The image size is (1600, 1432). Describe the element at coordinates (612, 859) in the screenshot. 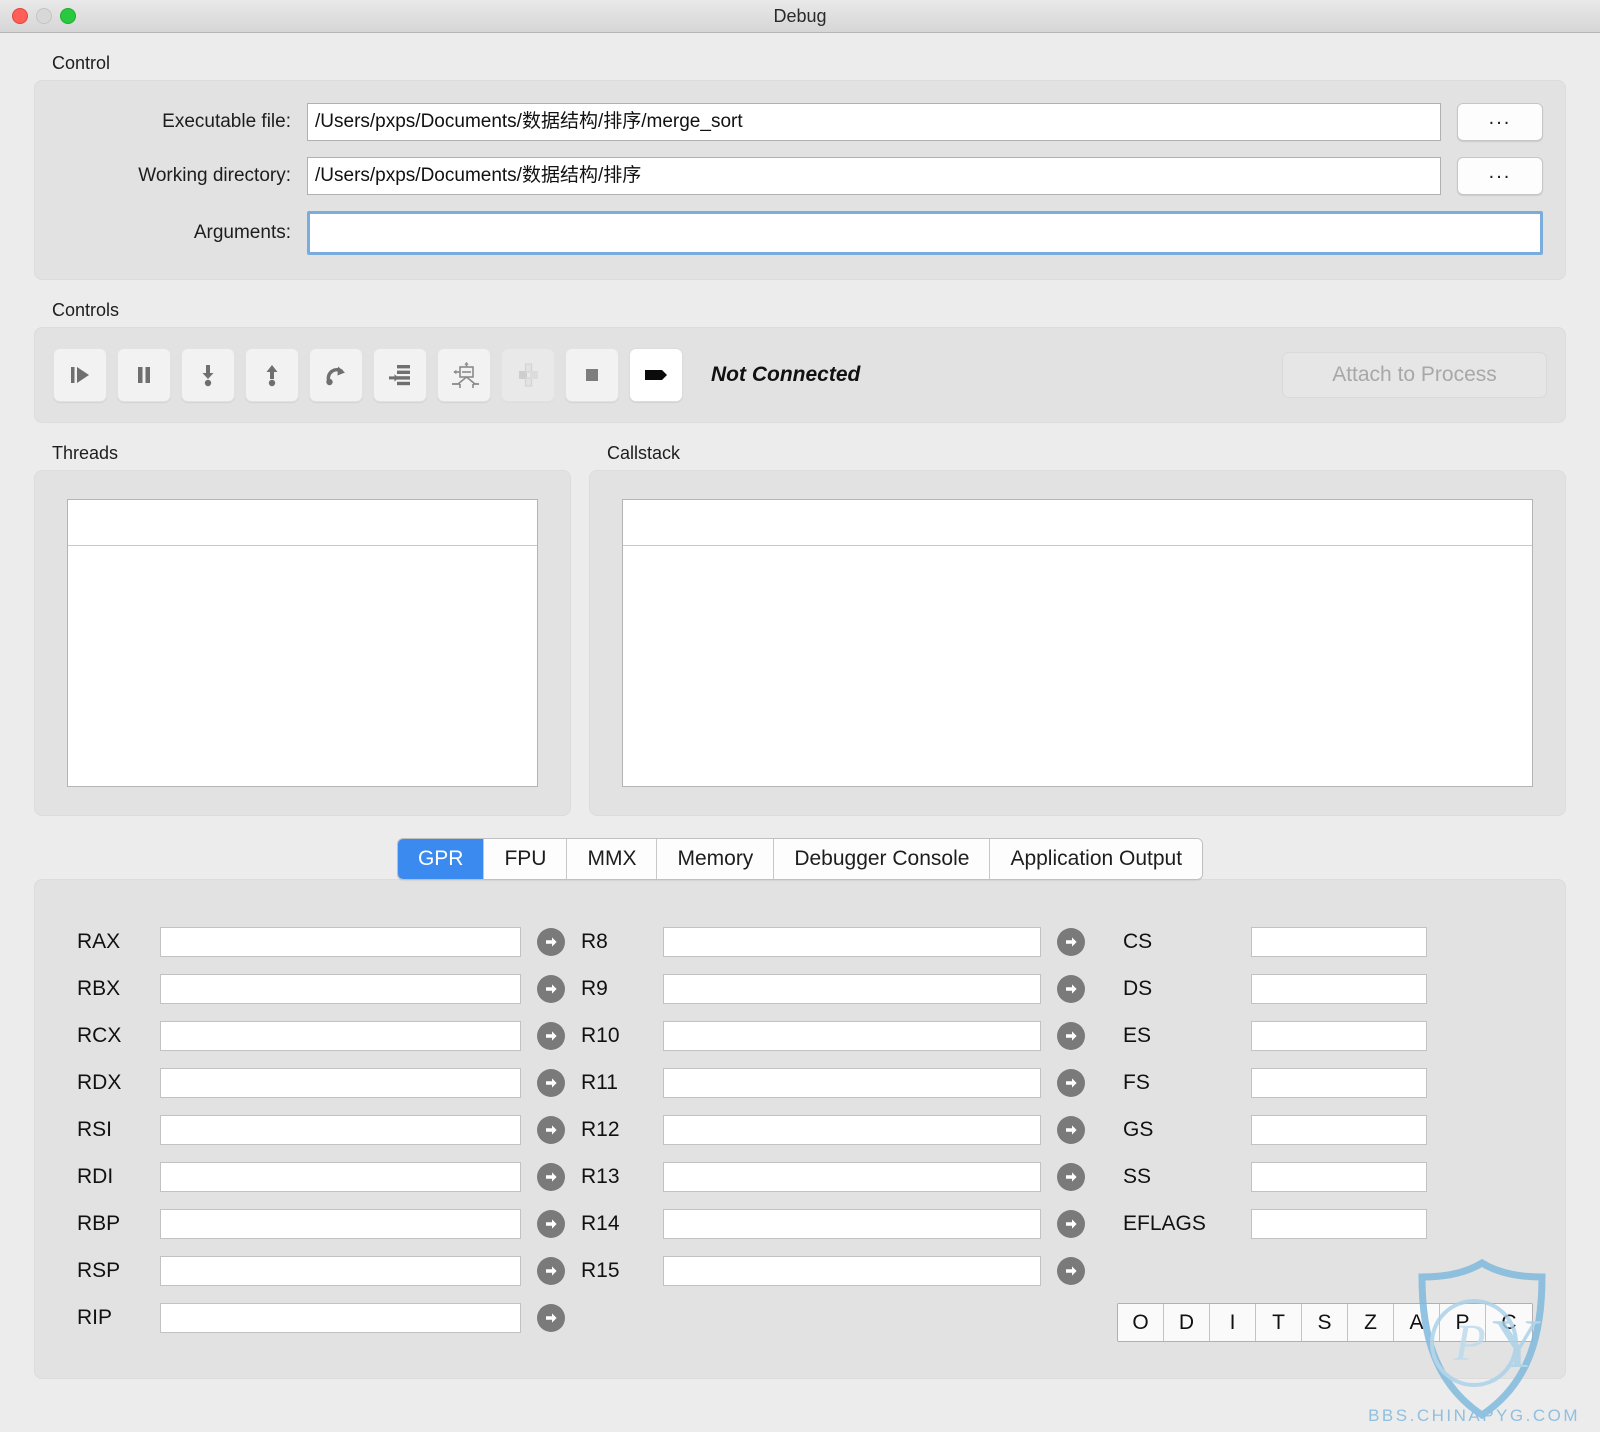

I see `tab-mmx: MMX` at that location.